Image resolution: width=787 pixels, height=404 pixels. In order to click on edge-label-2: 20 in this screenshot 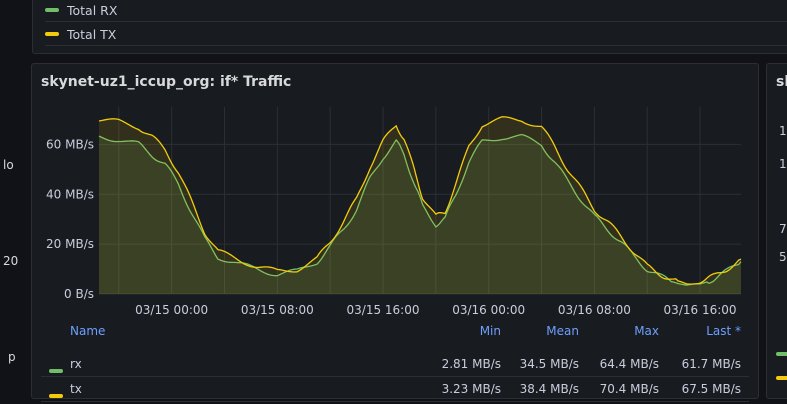, I will do `click(11, 261)`.